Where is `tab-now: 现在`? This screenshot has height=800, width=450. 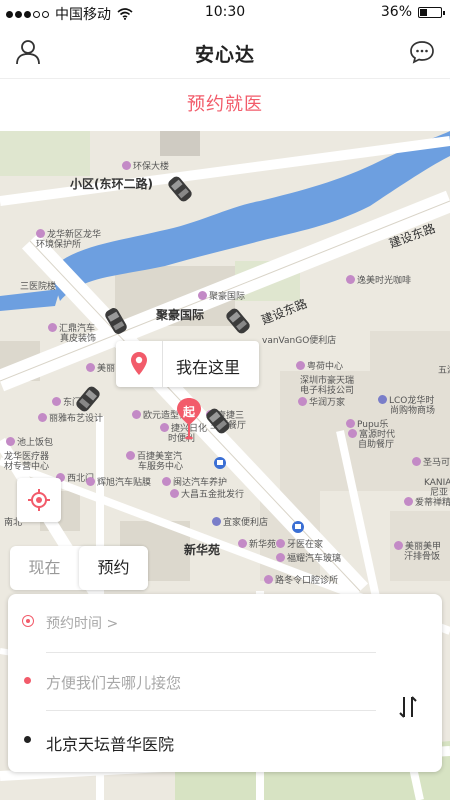
tab-now: 现在 is located at coordinates (44, 568).